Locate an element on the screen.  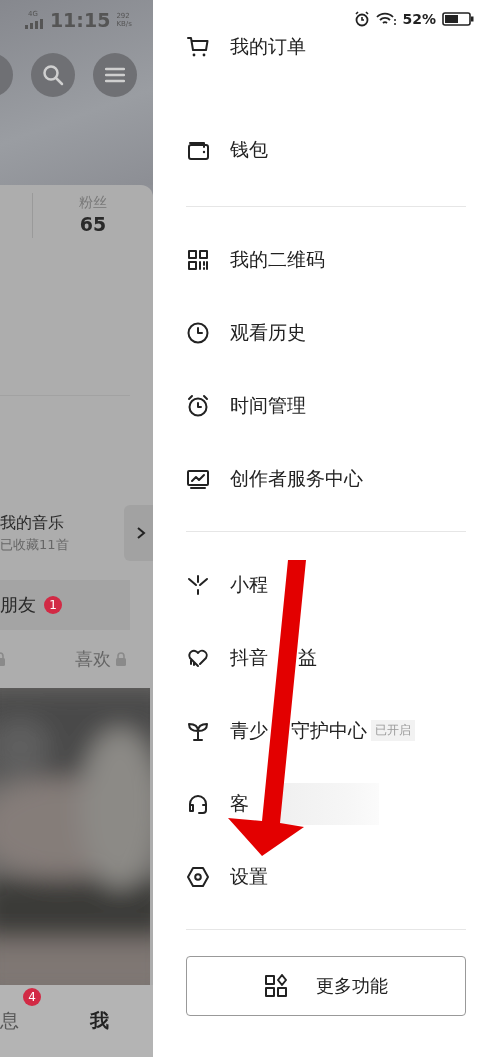
menu-label: 守护中心 is located at coordinates (329, 730).